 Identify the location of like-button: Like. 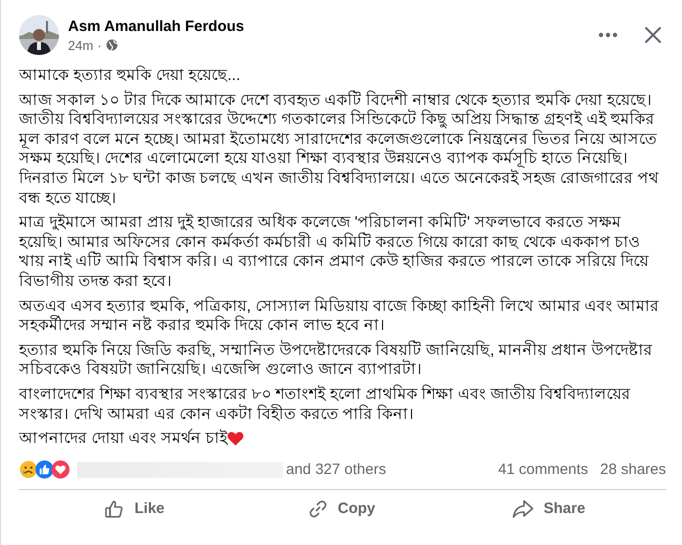
(134, 508).